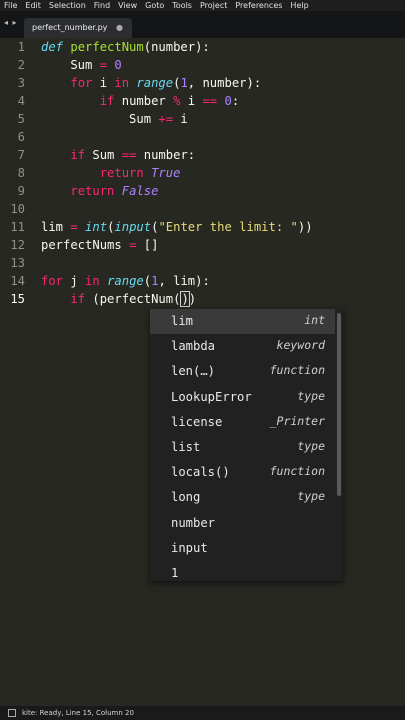  I want to click on menu-item-help: Help, so click(299, 5).